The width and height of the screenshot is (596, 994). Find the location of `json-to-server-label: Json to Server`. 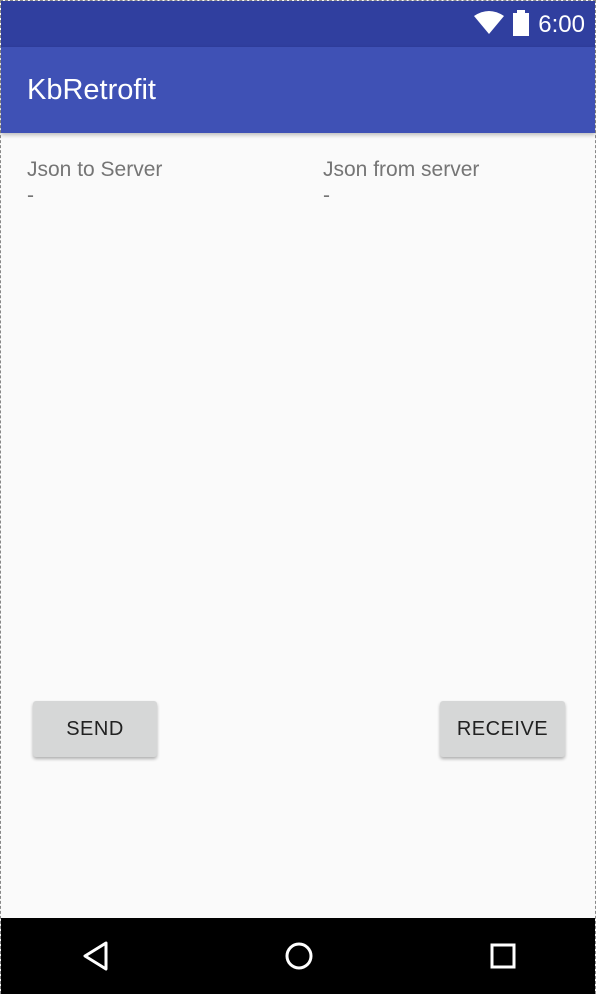

json-to-server-label: Json to Server is located at coordinates (95, 169).